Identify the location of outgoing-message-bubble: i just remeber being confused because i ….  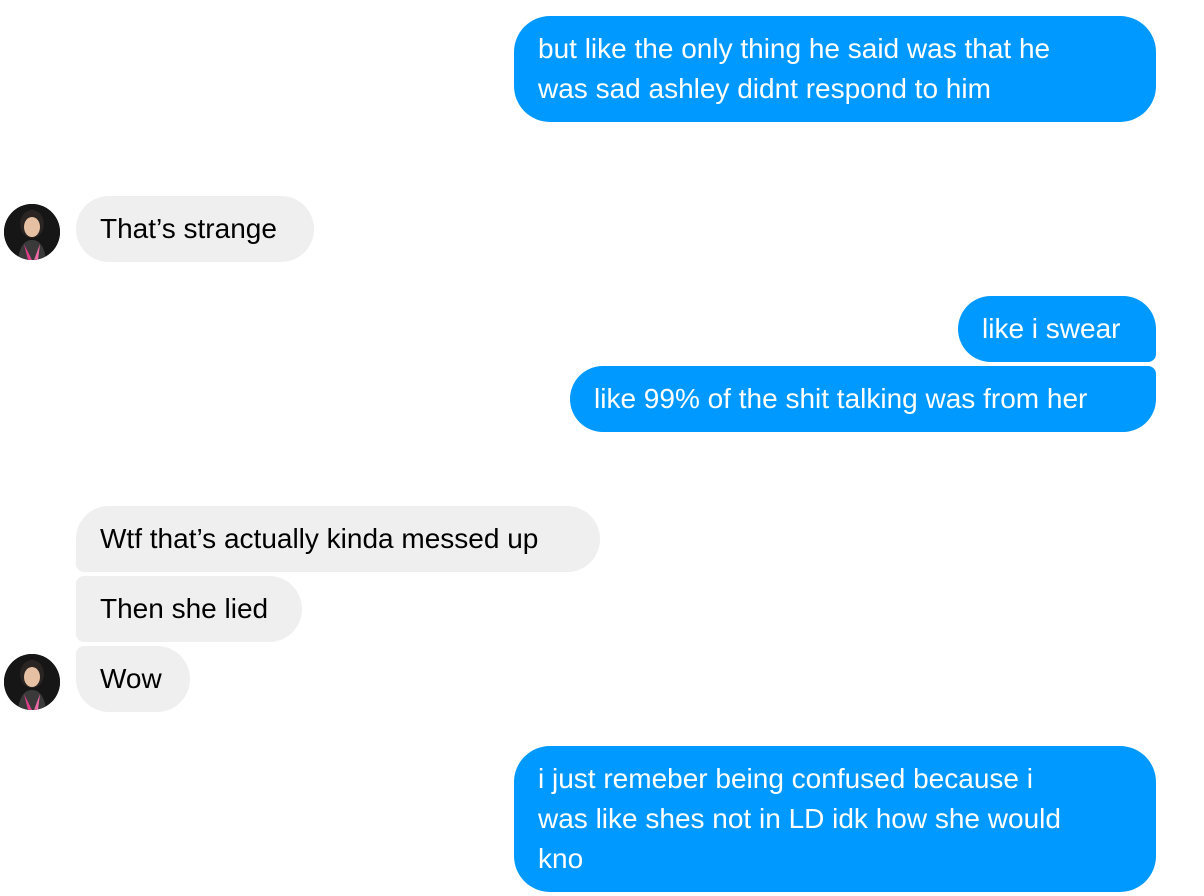
(835, 819).